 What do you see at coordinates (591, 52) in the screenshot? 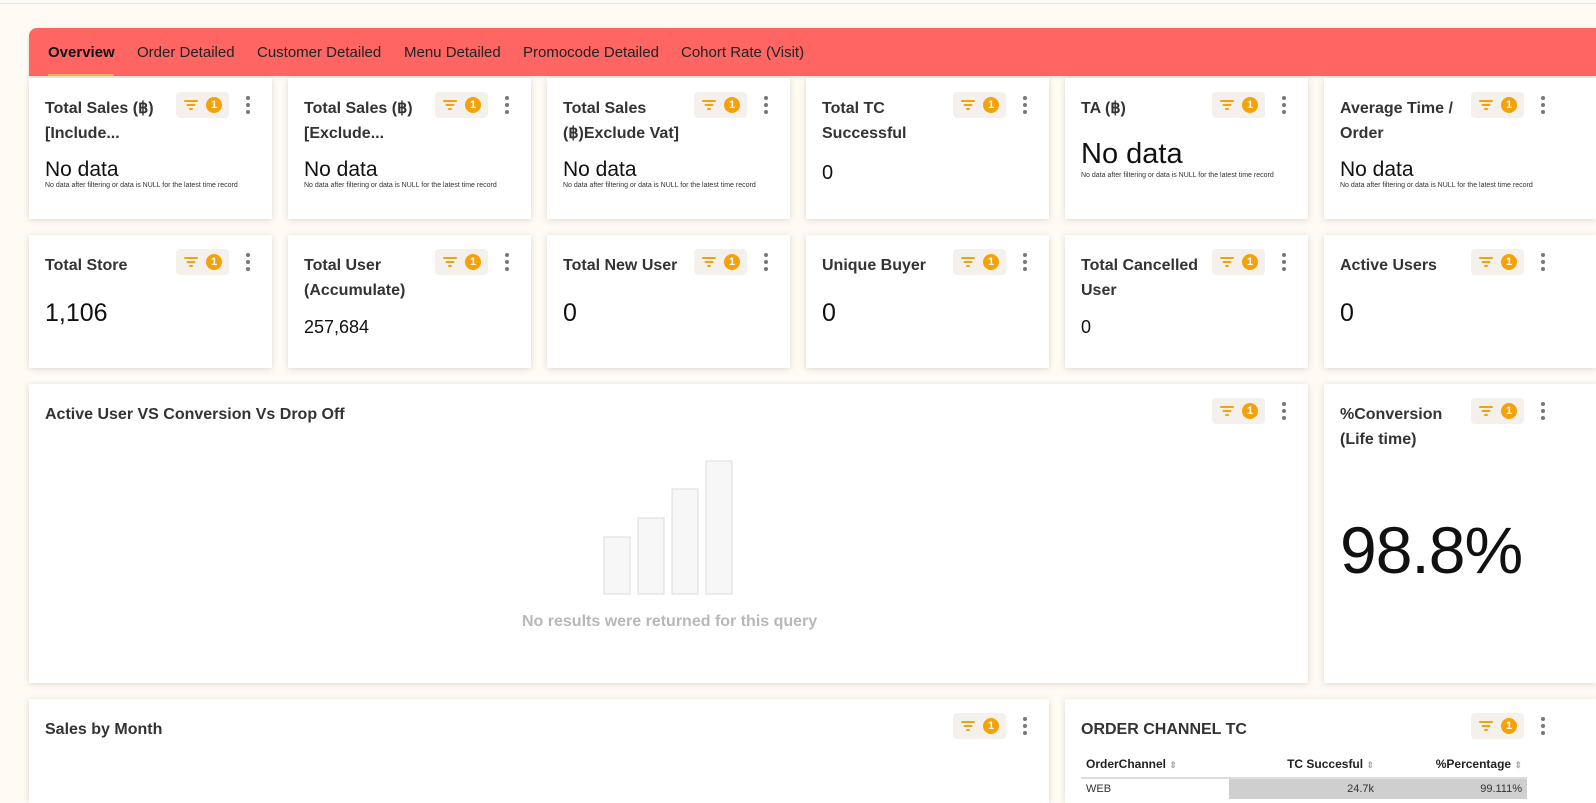
I see `tab-promocode-detailed: Promocode Detailed` at bounding box center [591, 52].